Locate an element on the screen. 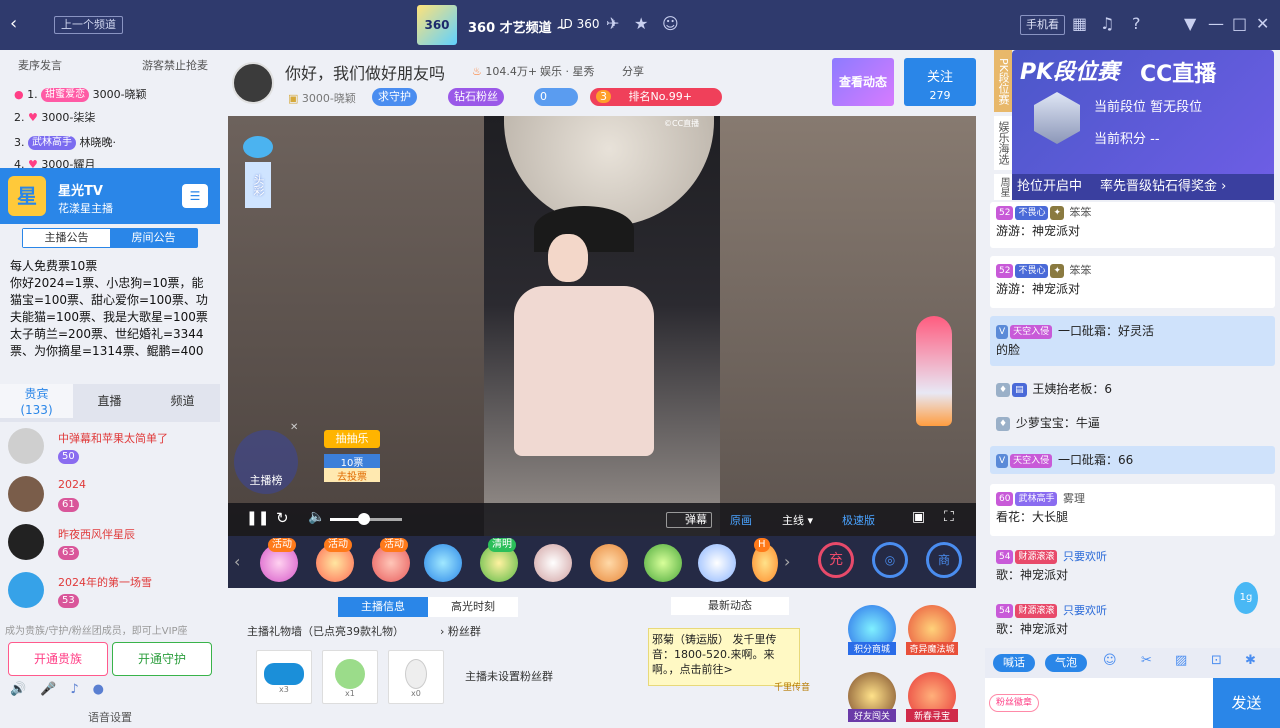 The width and height of the screenshot is (1280, 728). mobile-watch-button: 手机看 is located at coordinates (1042, 25).